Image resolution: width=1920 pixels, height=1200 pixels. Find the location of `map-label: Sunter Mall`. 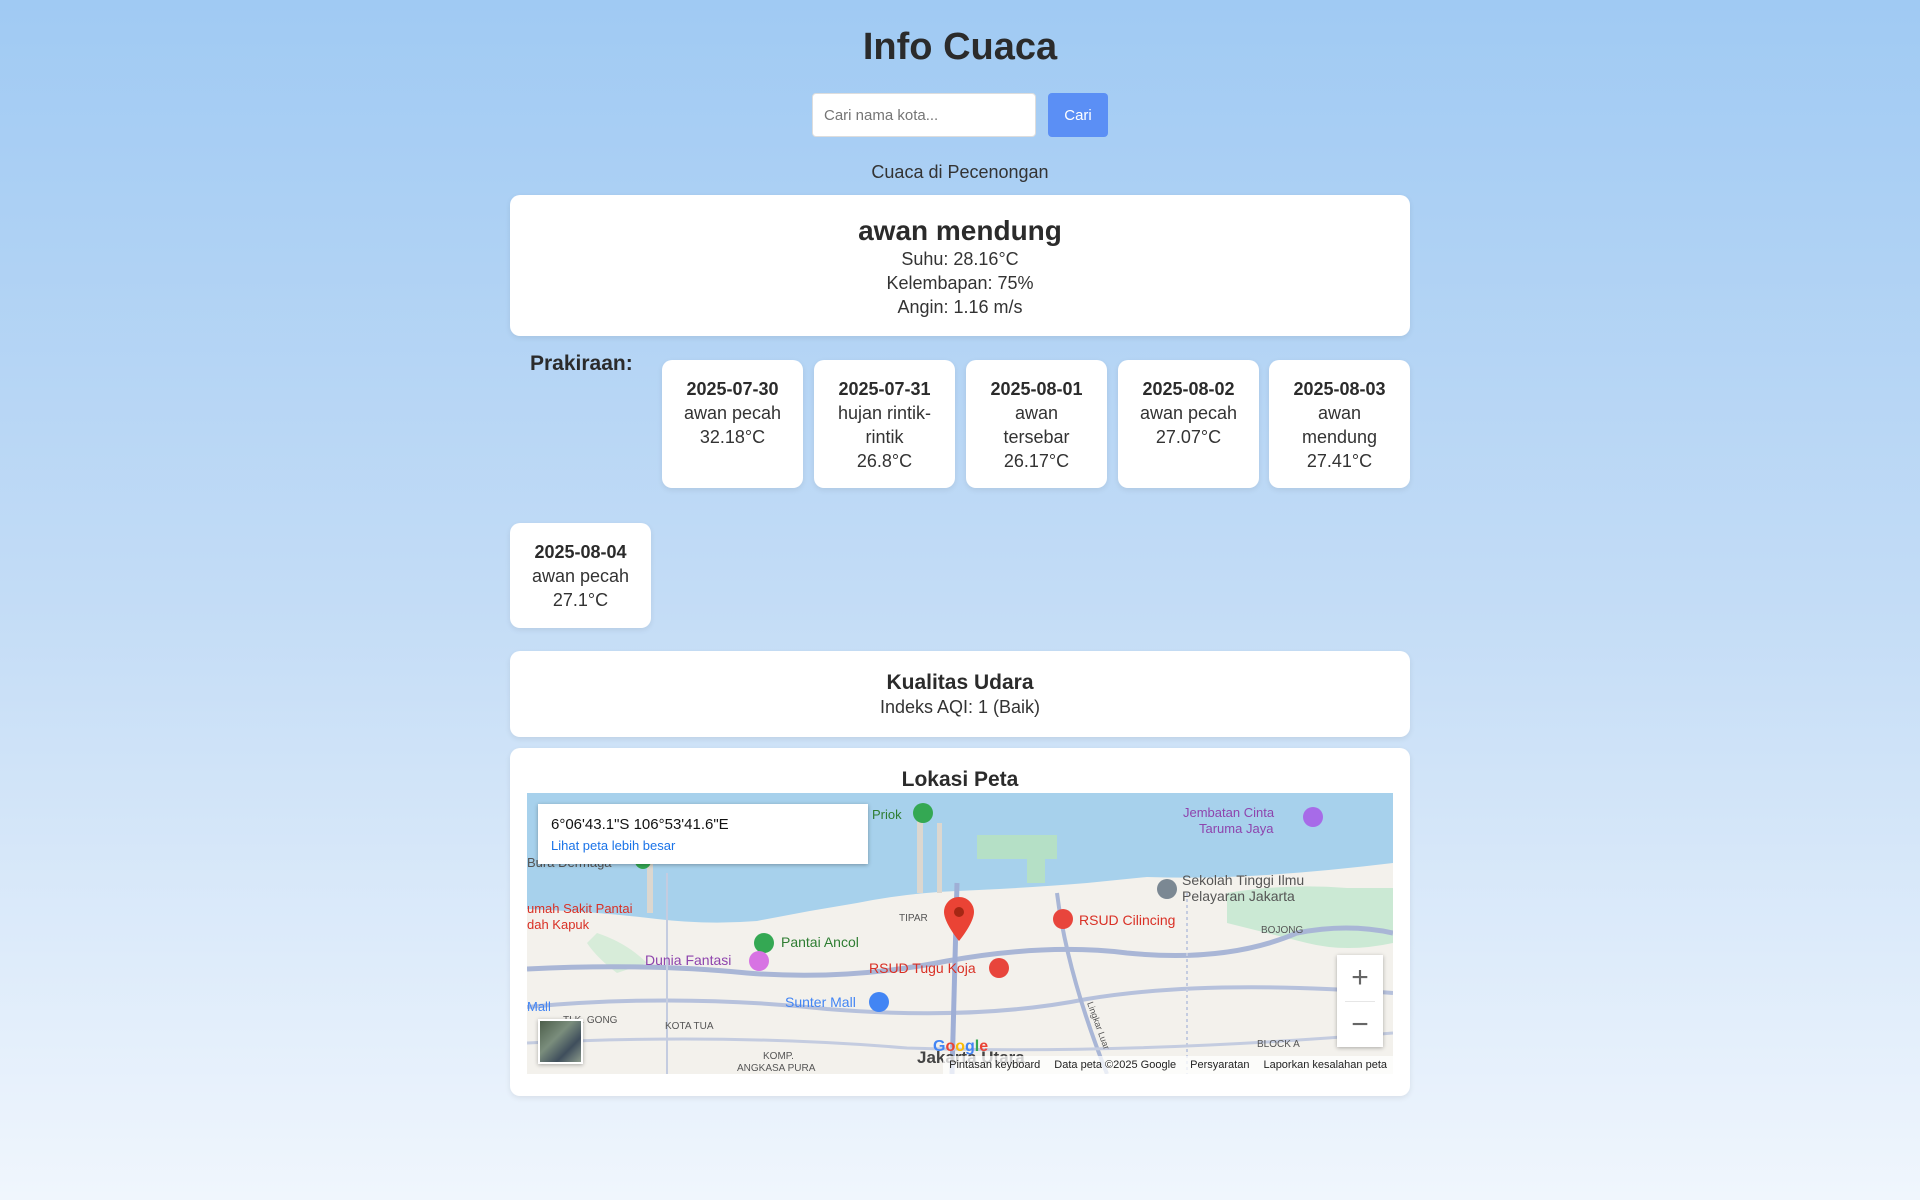

map-label: Sunter Mall is located at coordinates (820, 1002).